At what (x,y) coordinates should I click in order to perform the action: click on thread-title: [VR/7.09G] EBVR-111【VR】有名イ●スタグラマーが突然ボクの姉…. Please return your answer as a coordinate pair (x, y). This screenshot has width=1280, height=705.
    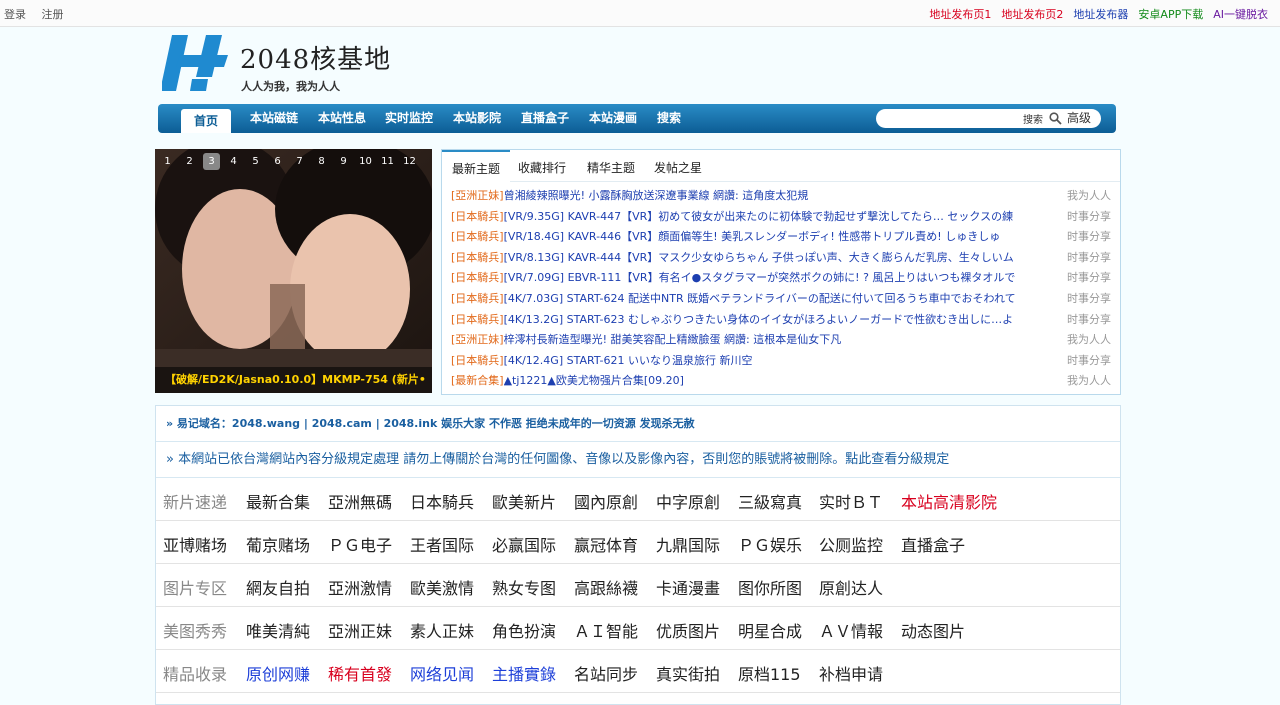
    Looking at the image, I should click on (760, 278).